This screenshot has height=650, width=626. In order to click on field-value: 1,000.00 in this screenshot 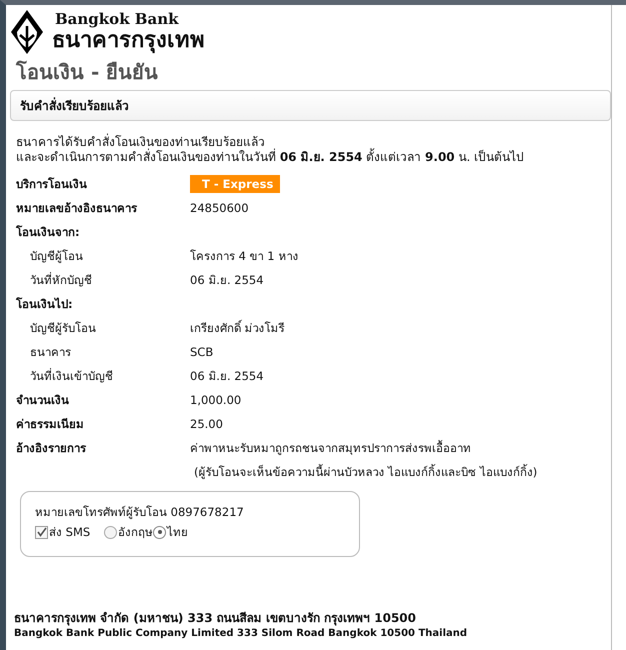, I will do `click(216, 400)`.